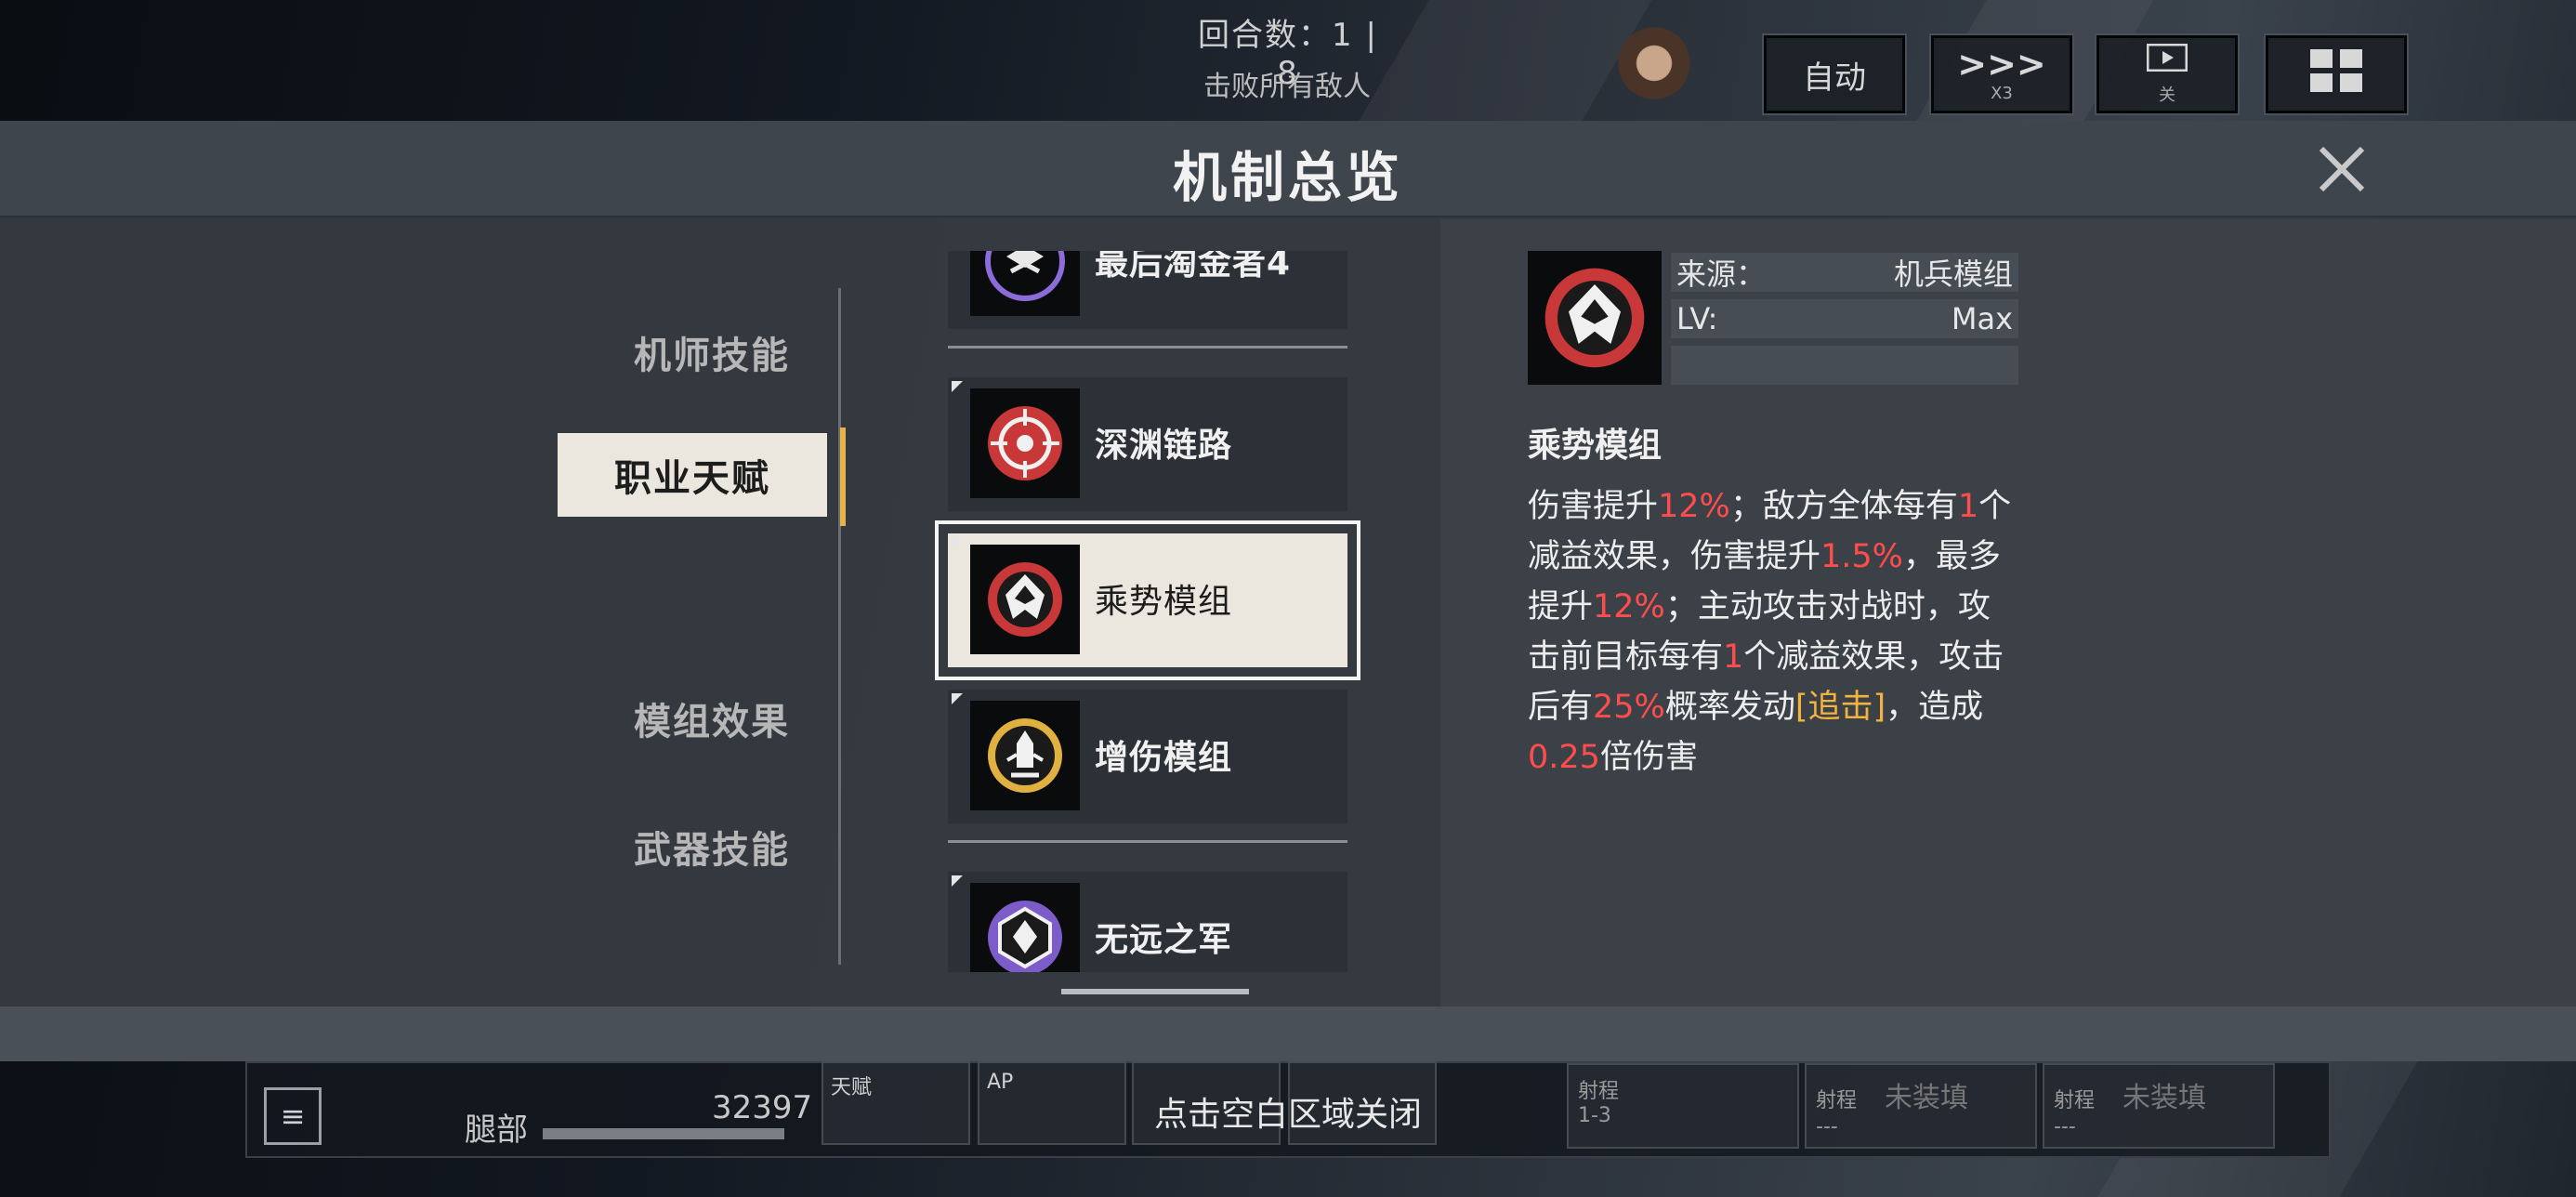  What do you see at coordinates (1164, 602) in the screenshot?
I see `list-item-name: 乘势模组` at bounding box center [1164, 602].